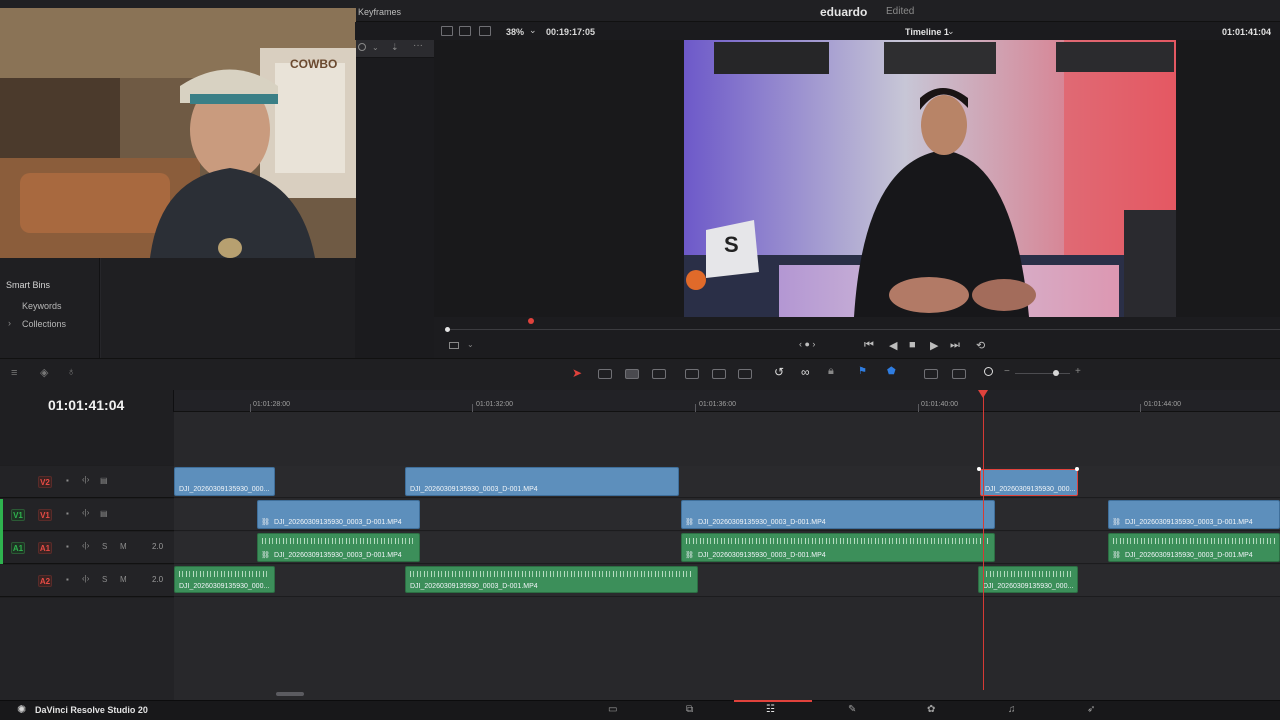 Image resolution: width=1280 pixels, height=720 pixels. What do you see at coordinates (719, 374) in the screenshot?
I see `replace-clip-icon` at bounding box center [719, 374].